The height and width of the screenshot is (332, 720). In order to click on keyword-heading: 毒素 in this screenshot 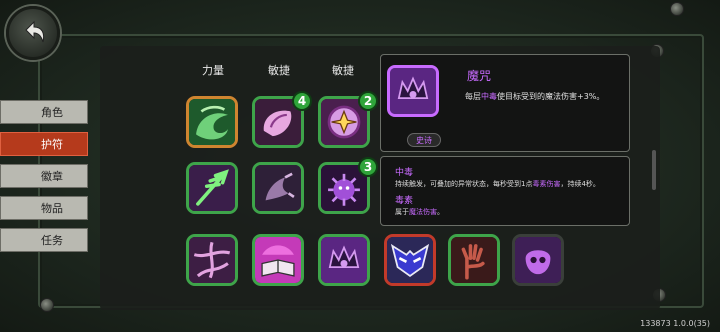, I will do `click(404, 201)`.